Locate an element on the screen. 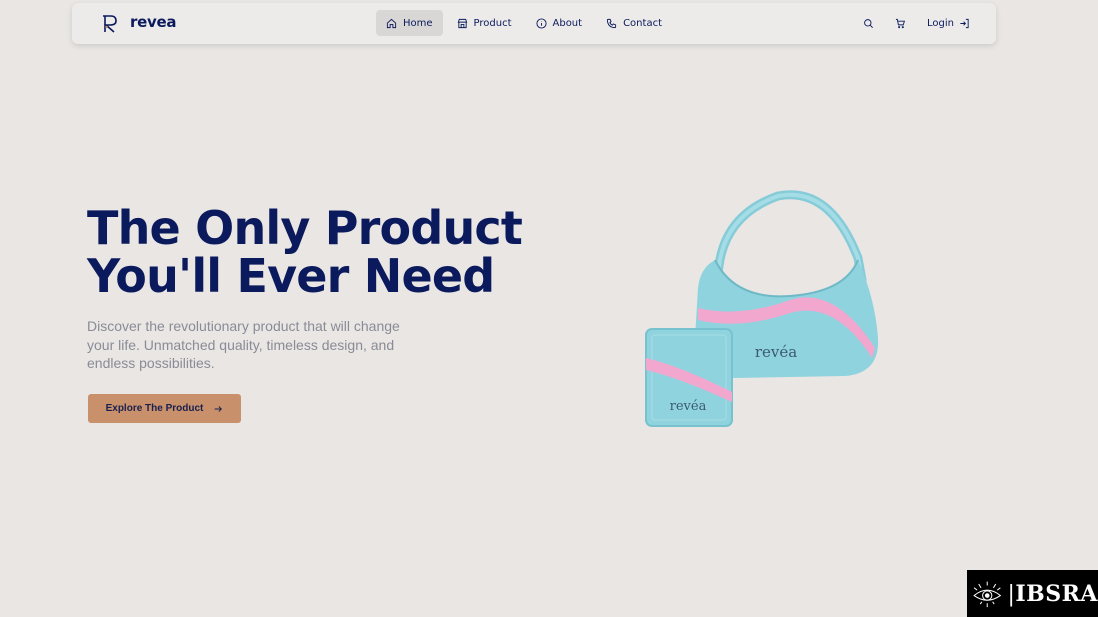 The width and height of the screenshot is (1098, 617). phone-icon is located at coordinates (611, 23).